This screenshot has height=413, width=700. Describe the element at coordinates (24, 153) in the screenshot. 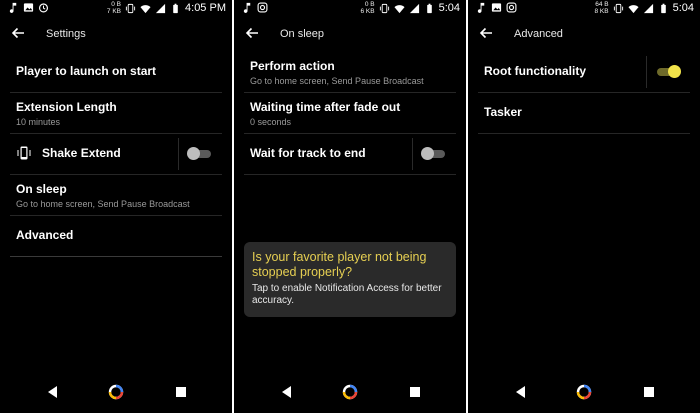

I see `phone-shake-icon` at that location.